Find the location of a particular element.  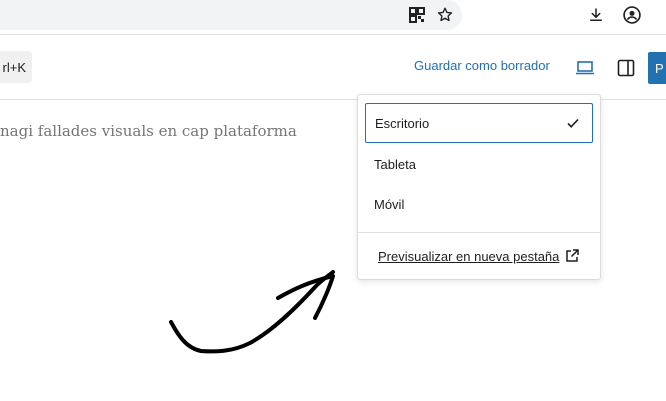

menu-item-tablet: Tableta is located at coordinates (479, 164).